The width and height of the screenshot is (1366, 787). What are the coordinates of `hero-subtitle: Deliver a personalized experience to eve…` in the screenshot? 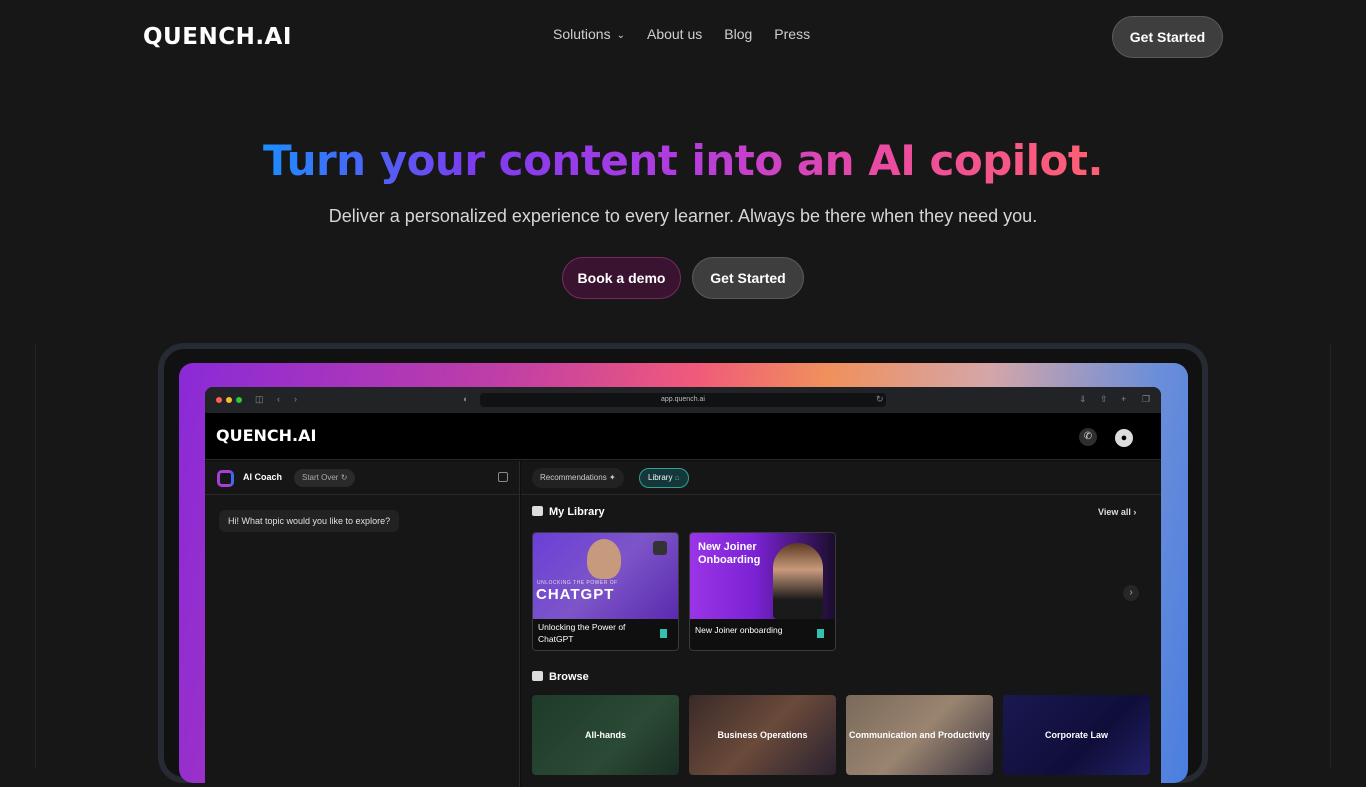 It's located at (683, 216).